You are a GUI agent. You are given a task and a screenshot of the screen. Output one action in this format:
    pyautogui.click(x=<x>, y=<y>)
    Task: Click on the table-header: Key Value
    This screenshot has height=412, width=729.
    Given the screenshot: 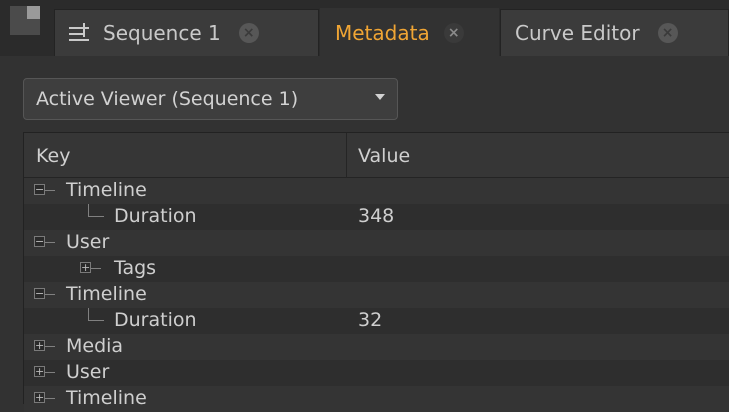 What is the action you would take?
    pyautogui.click(x=376, y=155)
    